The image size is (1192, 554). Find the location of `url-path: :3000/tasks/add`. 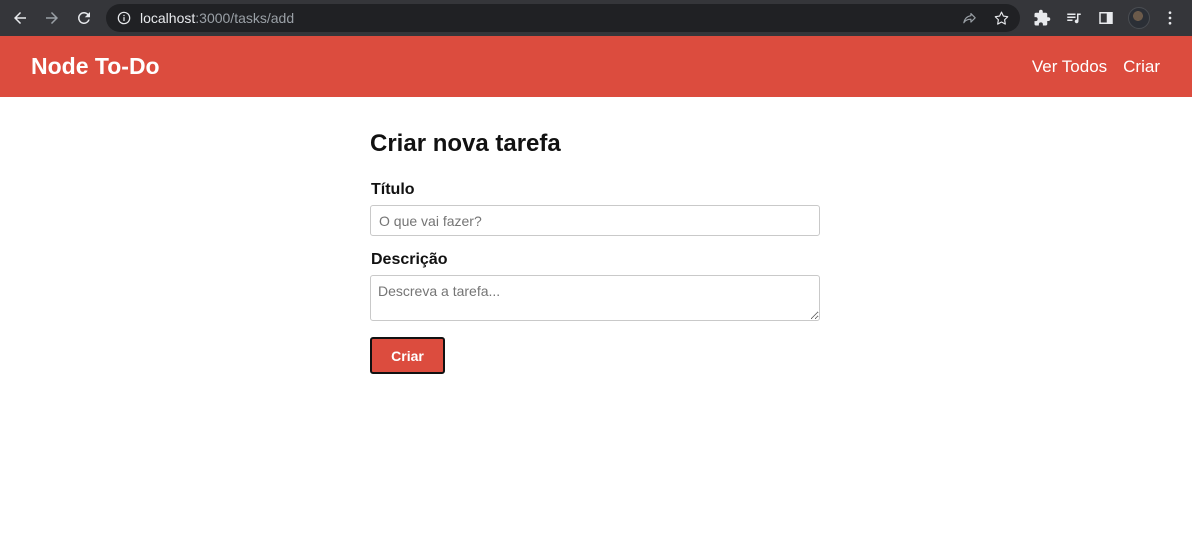

url-path: :3000/tasks/add is located at coordinates (245, 18).